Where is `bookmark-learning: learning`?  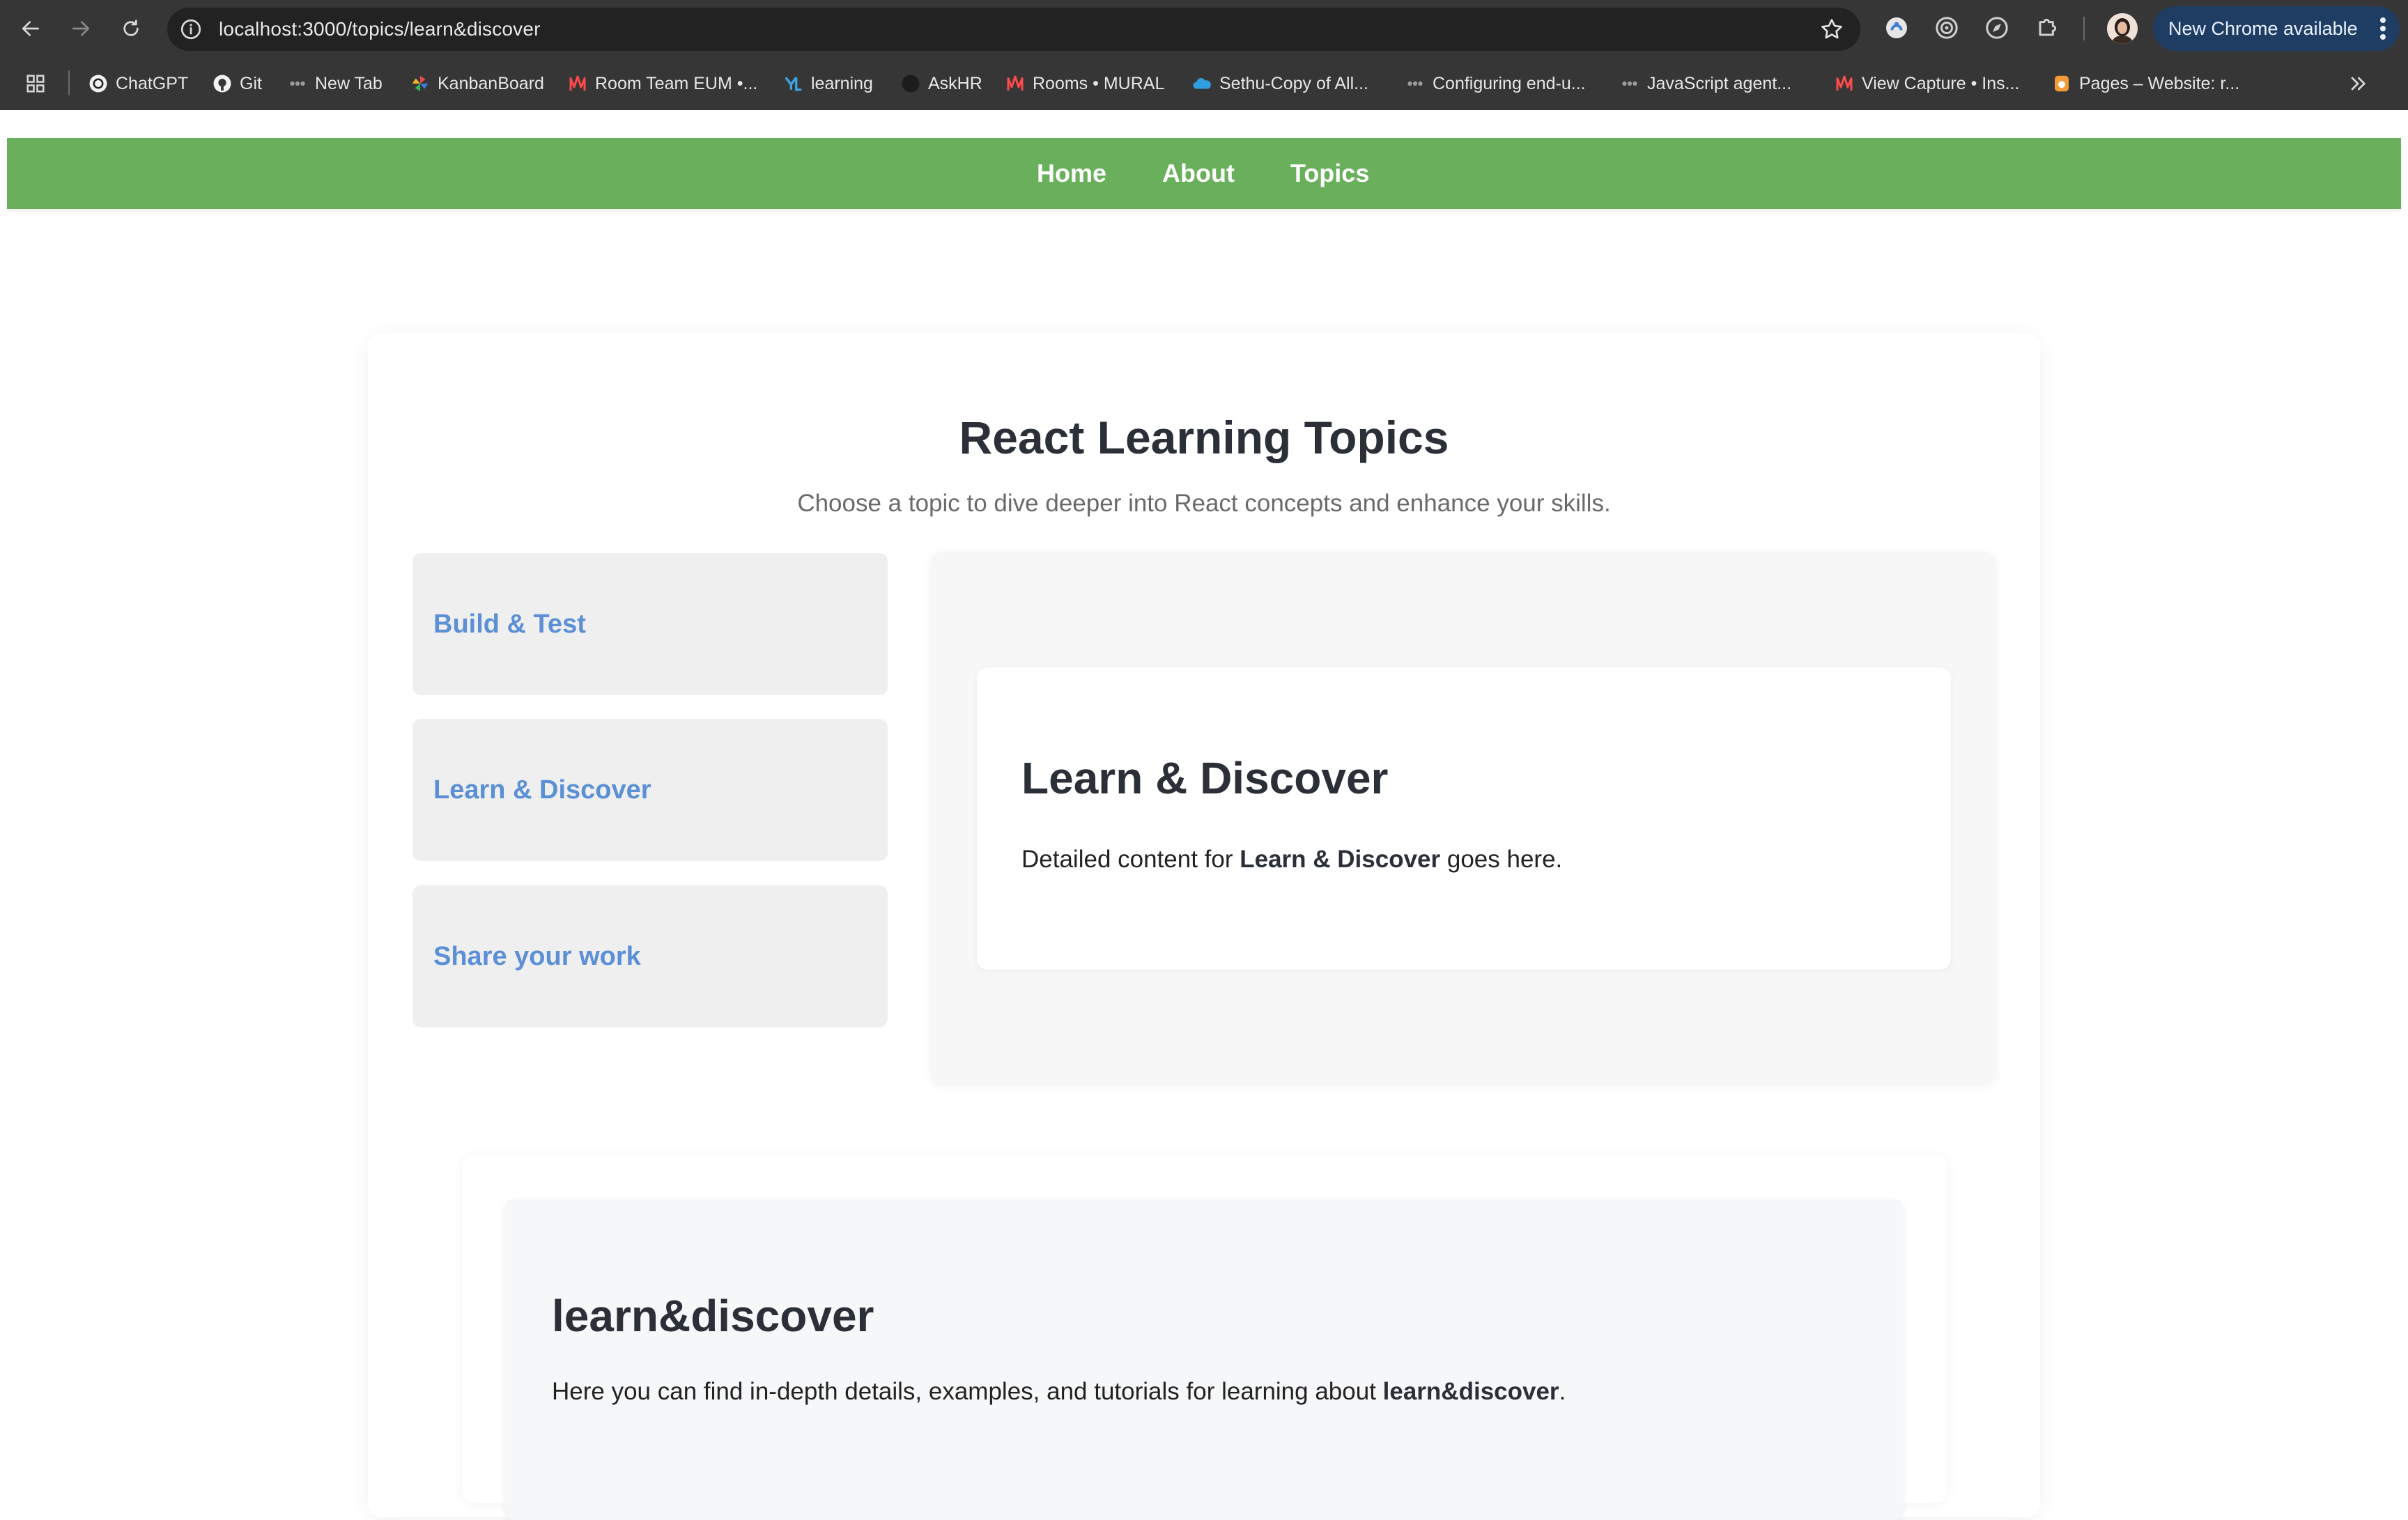
bookmark-learning: learning is located at coordinates (828, 84).